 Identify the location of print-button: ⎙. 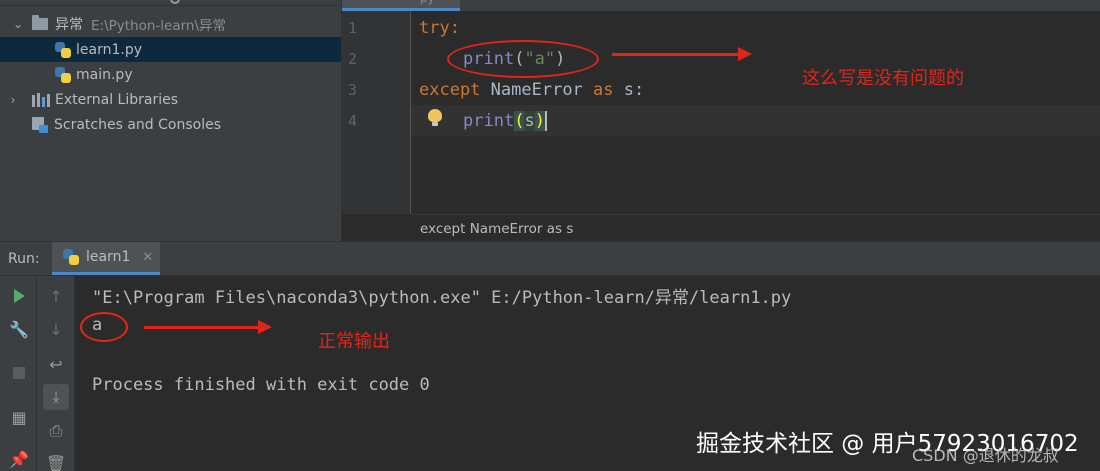
(56, 431).